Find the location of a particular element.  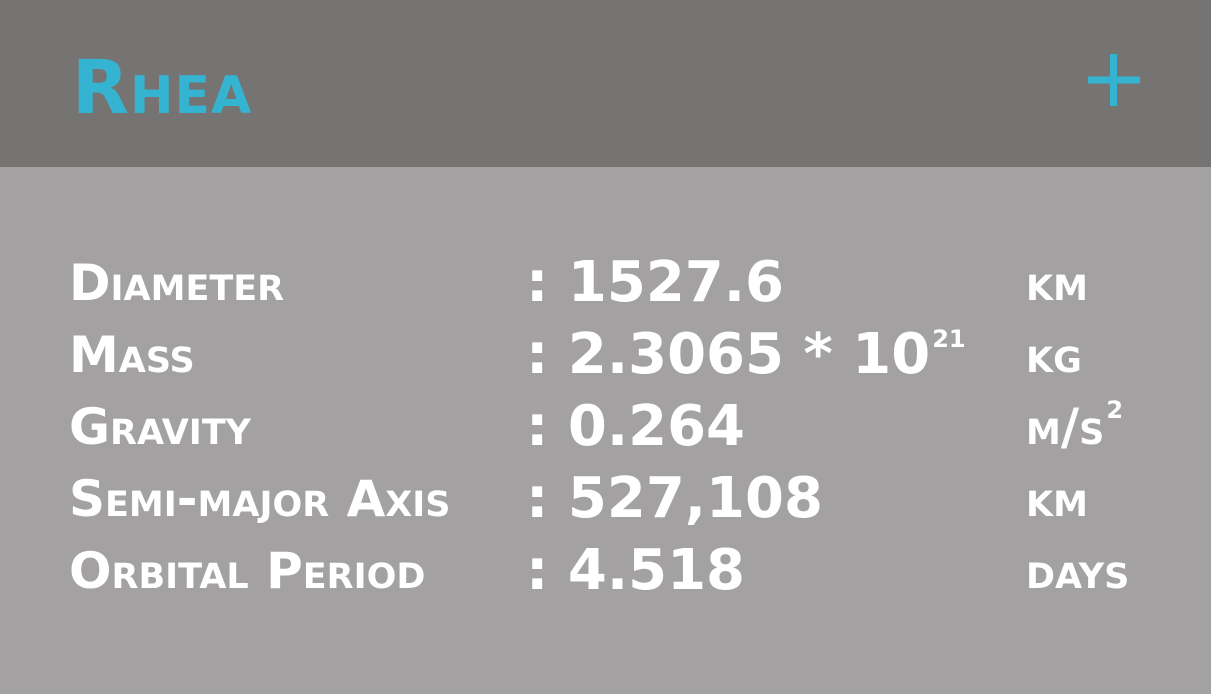

stat-label: Mass is located at coordinates (132, 355).